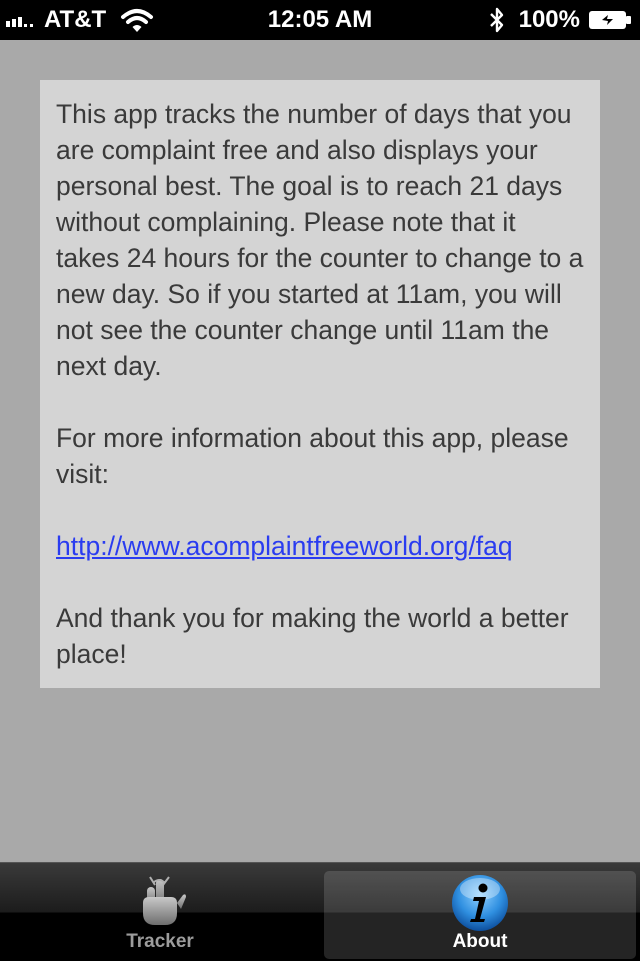 The height and width of the screenshot is (961, 640). What do you see at coordinates (480, 903) in the screenshot?
I see `info-icon` at bounding box center [480, 903].